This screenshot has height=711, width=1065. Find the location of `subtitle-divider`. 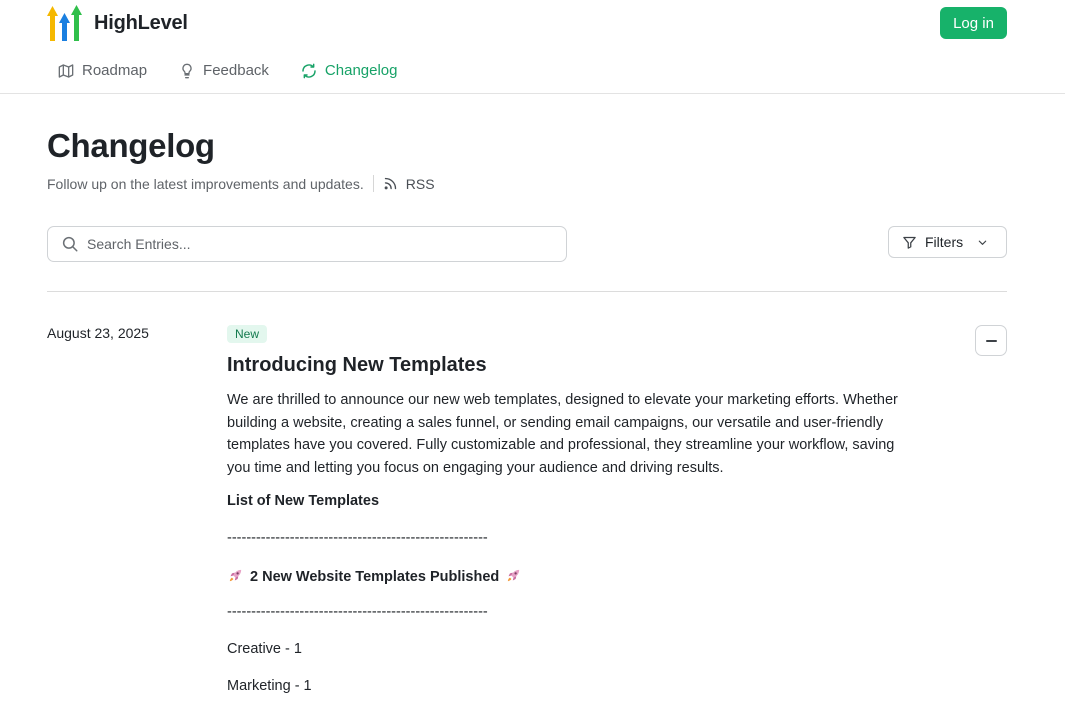

subtitle-divider is located at coordinates (373, 183).